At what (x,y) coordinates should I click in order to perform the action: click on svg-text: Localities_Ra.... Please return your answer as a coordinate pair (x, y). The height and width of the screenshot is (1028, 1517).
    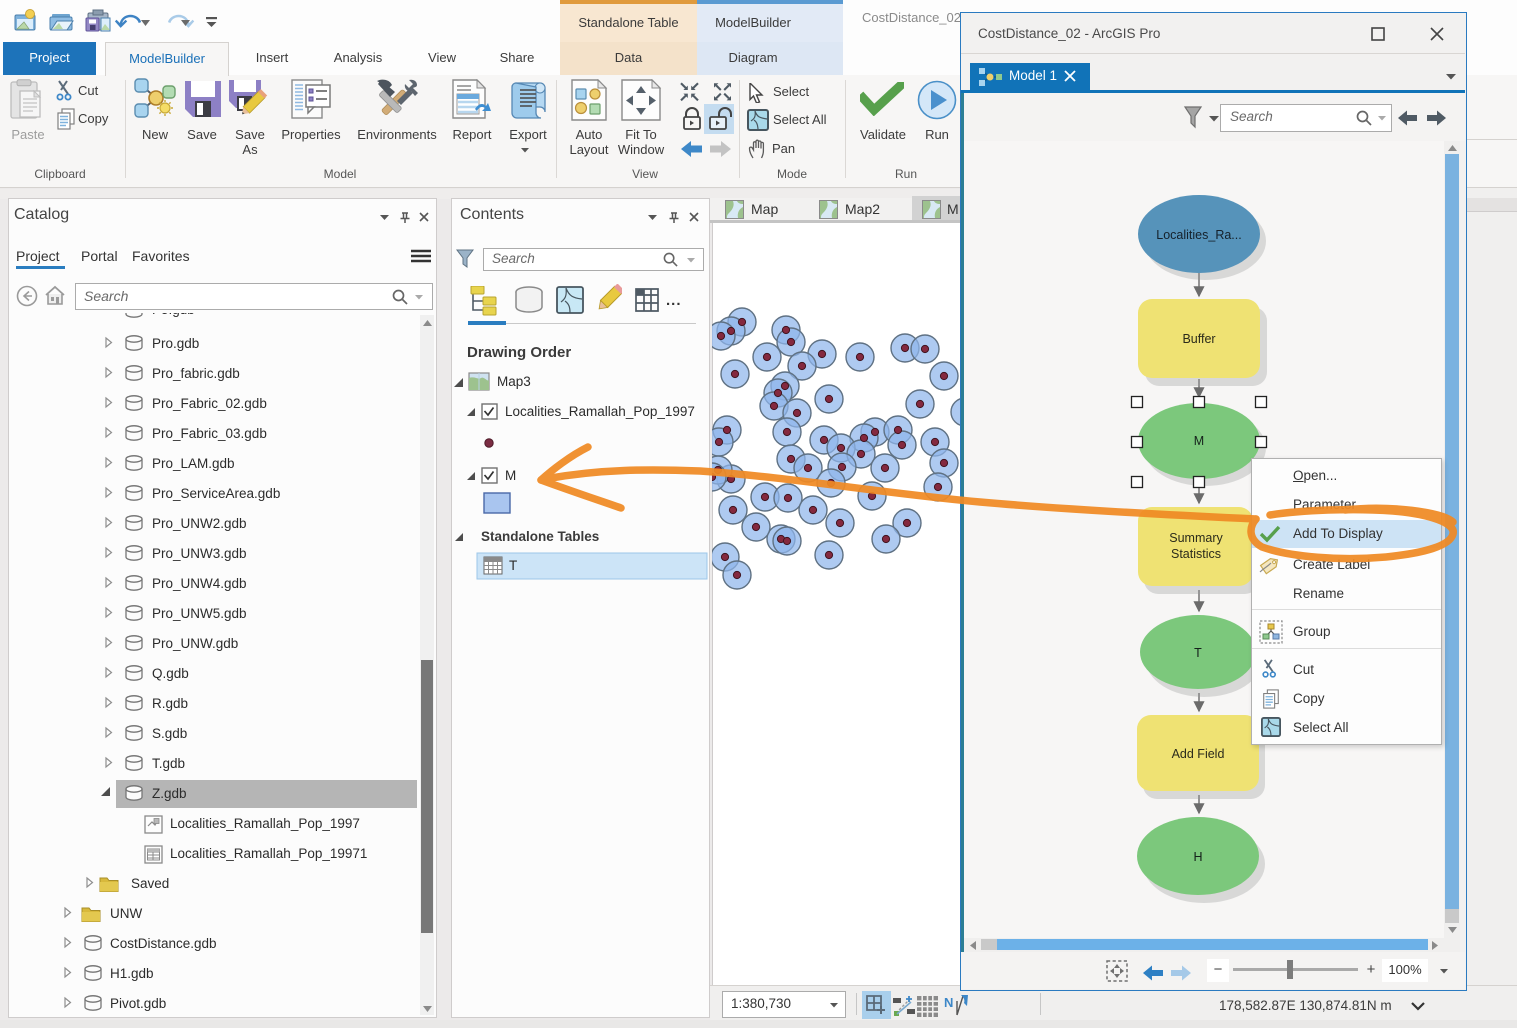
    Looking at the image, I should click on (1198, 235).